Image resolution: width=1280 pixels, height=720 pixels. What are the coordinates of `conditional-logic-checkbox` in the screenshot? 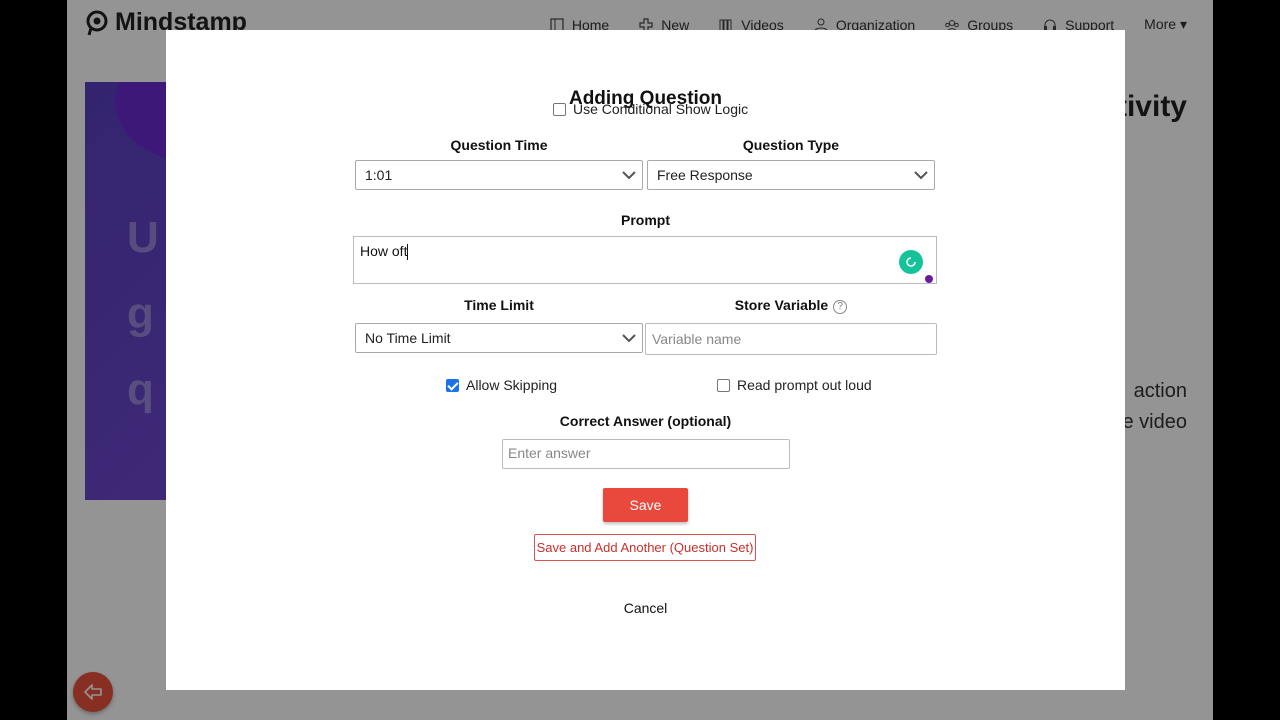 It's located at (559, 109).